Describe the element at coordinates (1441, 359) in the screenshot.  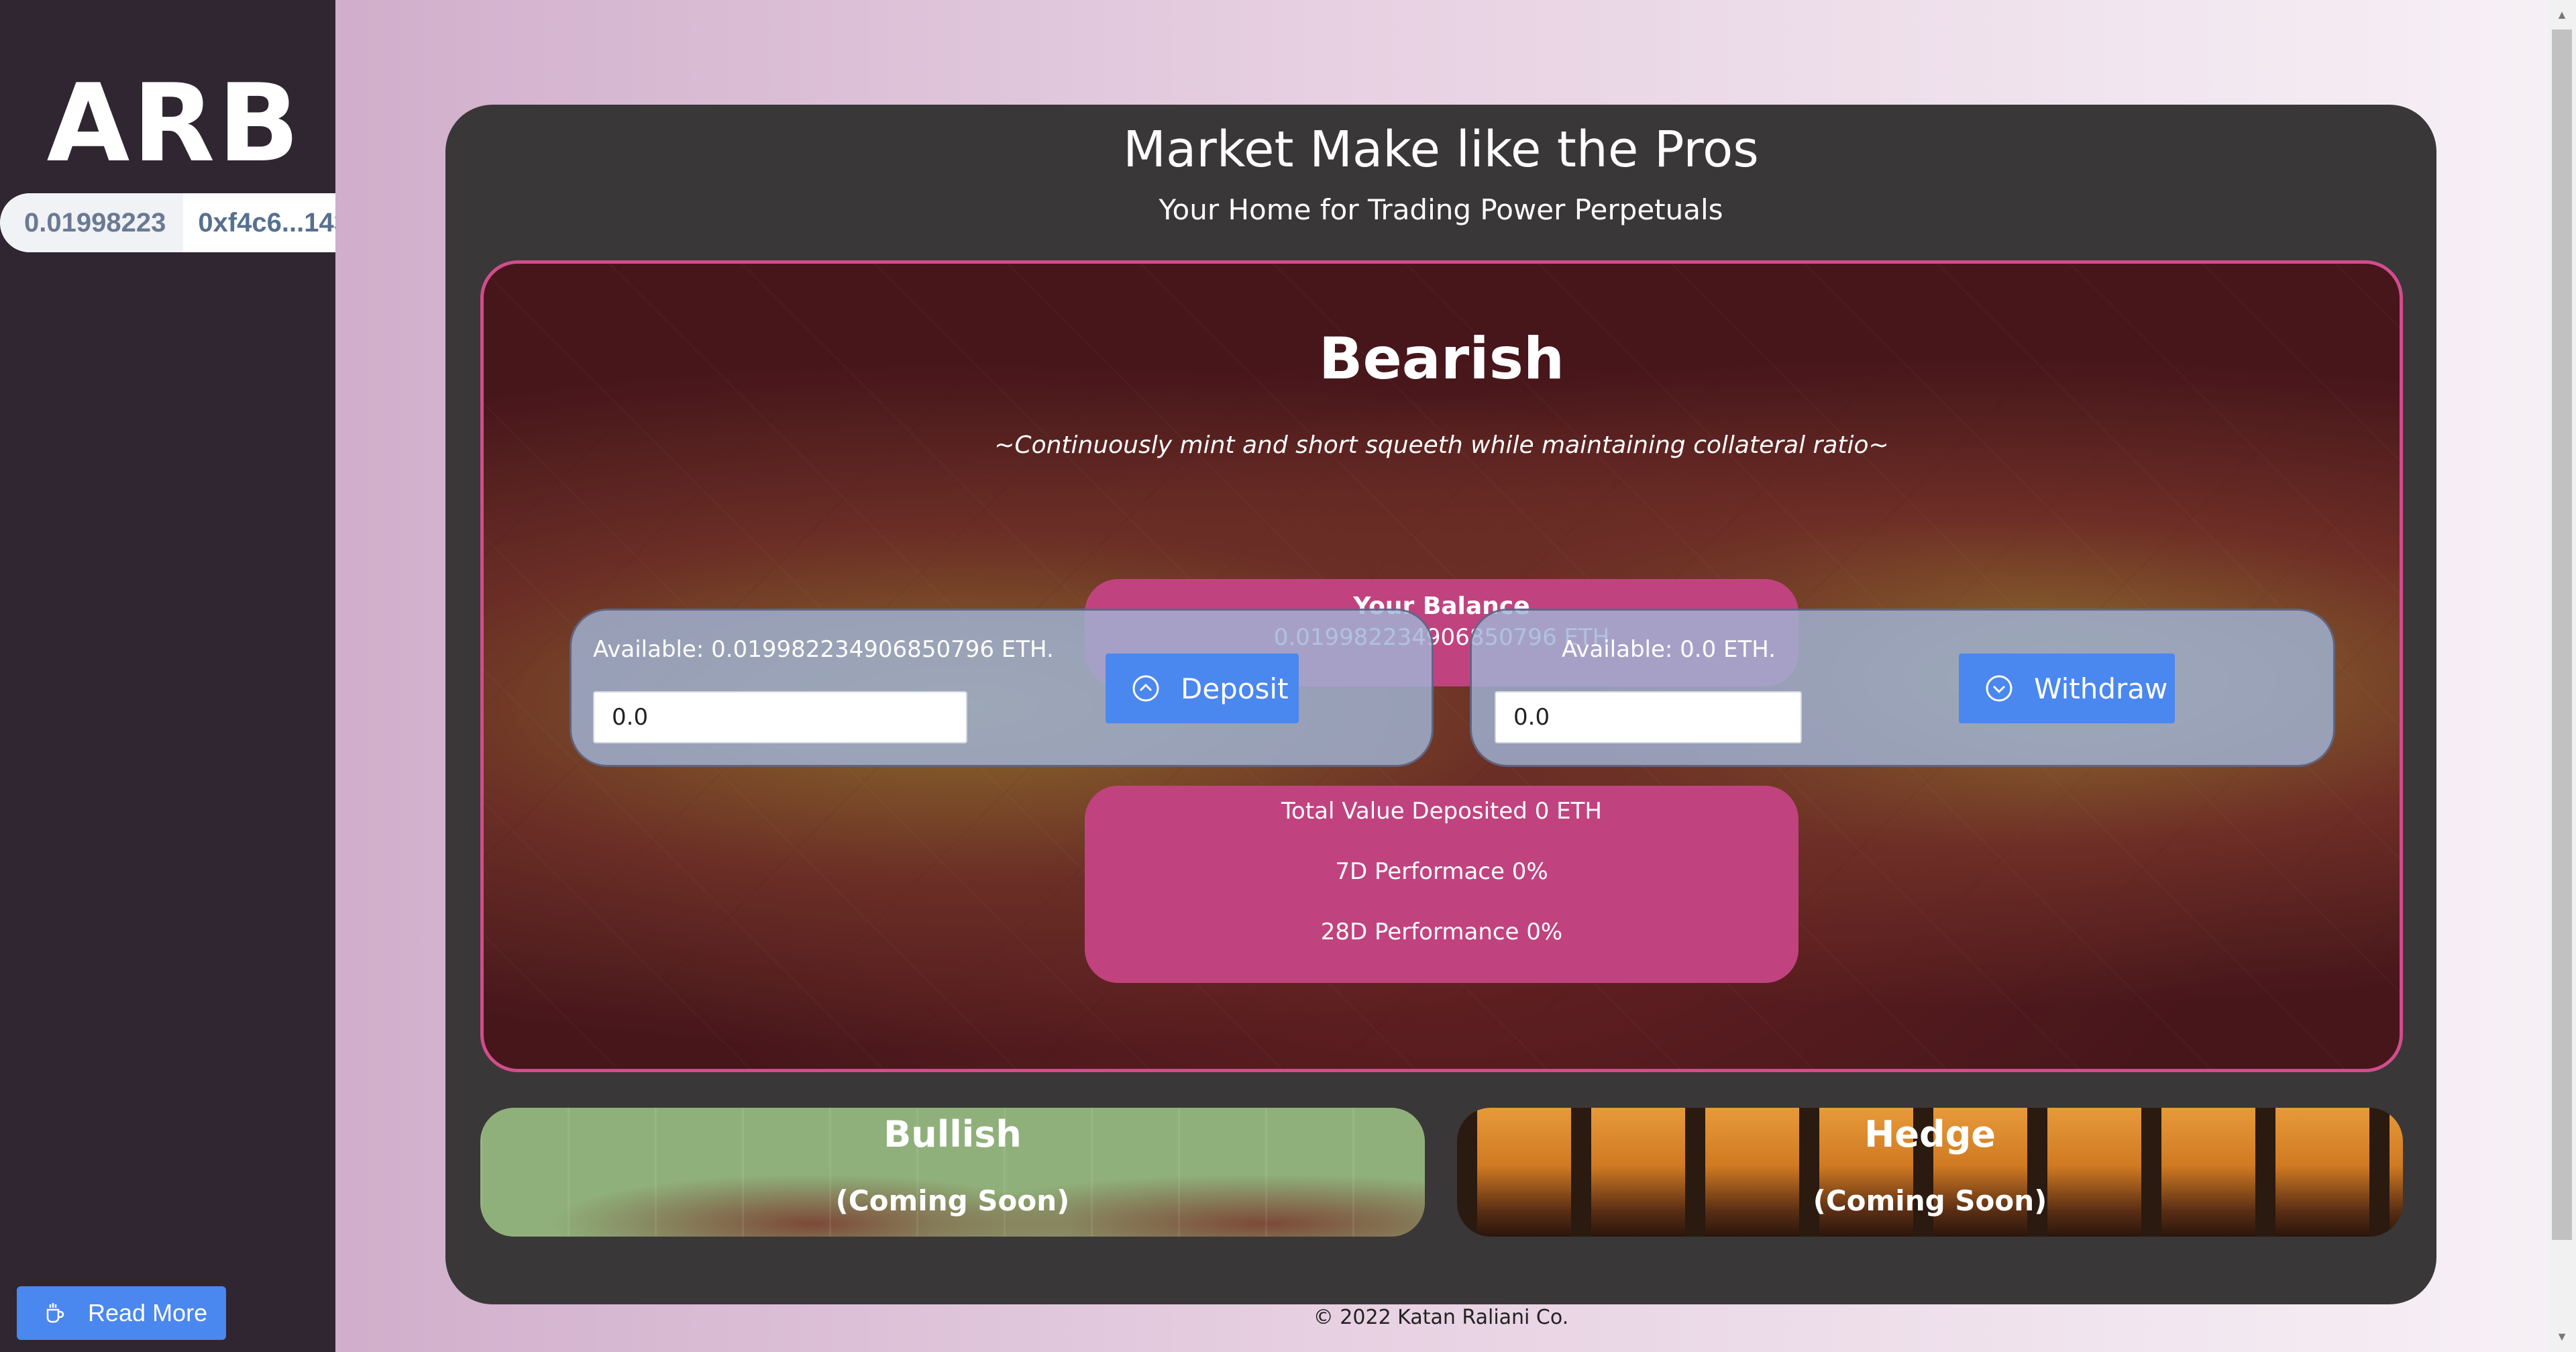
I see `bearish-title: Bearish` at that location.